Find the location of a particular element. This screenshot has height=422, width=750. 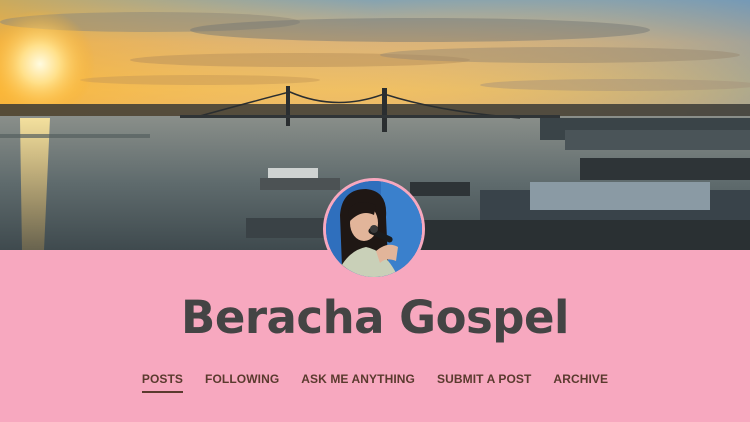

nav-archive: ARCHIVE is located at coordinates (580, 382).